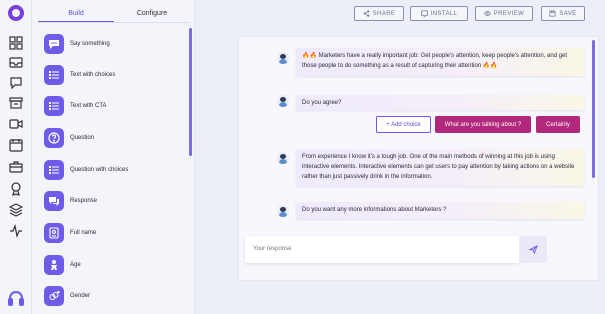 The image size is (605, 314). I want to click on award-icon, so click(16, 189).